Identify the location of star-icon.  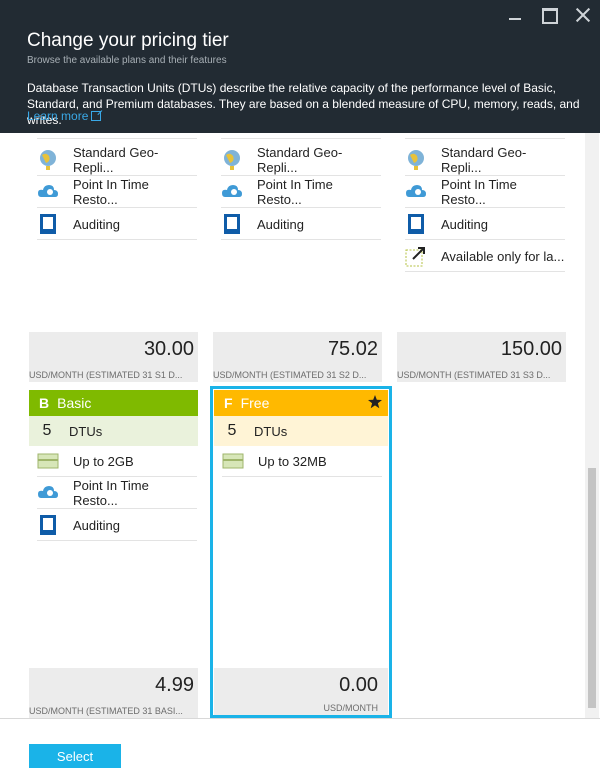
(375, 402).